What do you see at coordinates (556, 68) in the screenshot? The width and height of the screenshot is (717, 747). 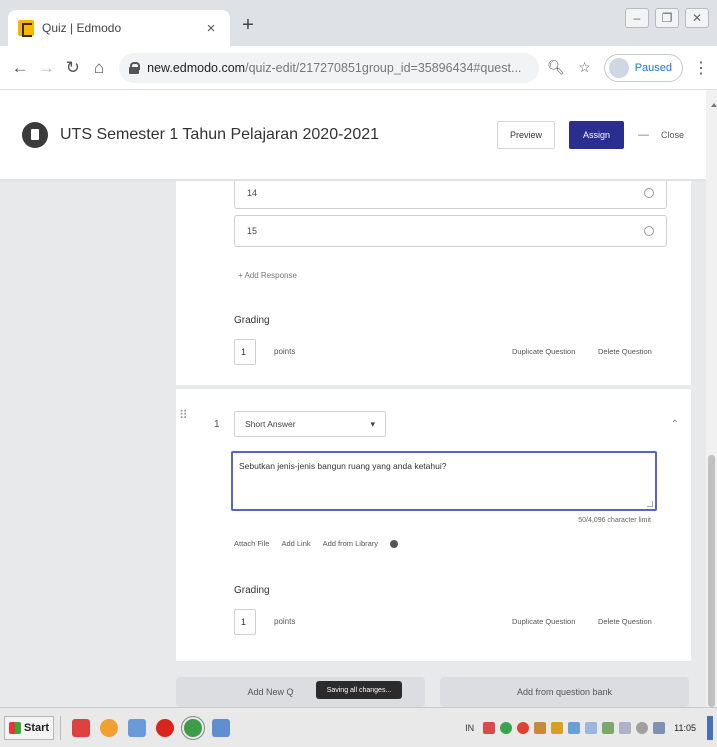 I see `search-icon: 🔍︎` at bounding box center [556, 68].